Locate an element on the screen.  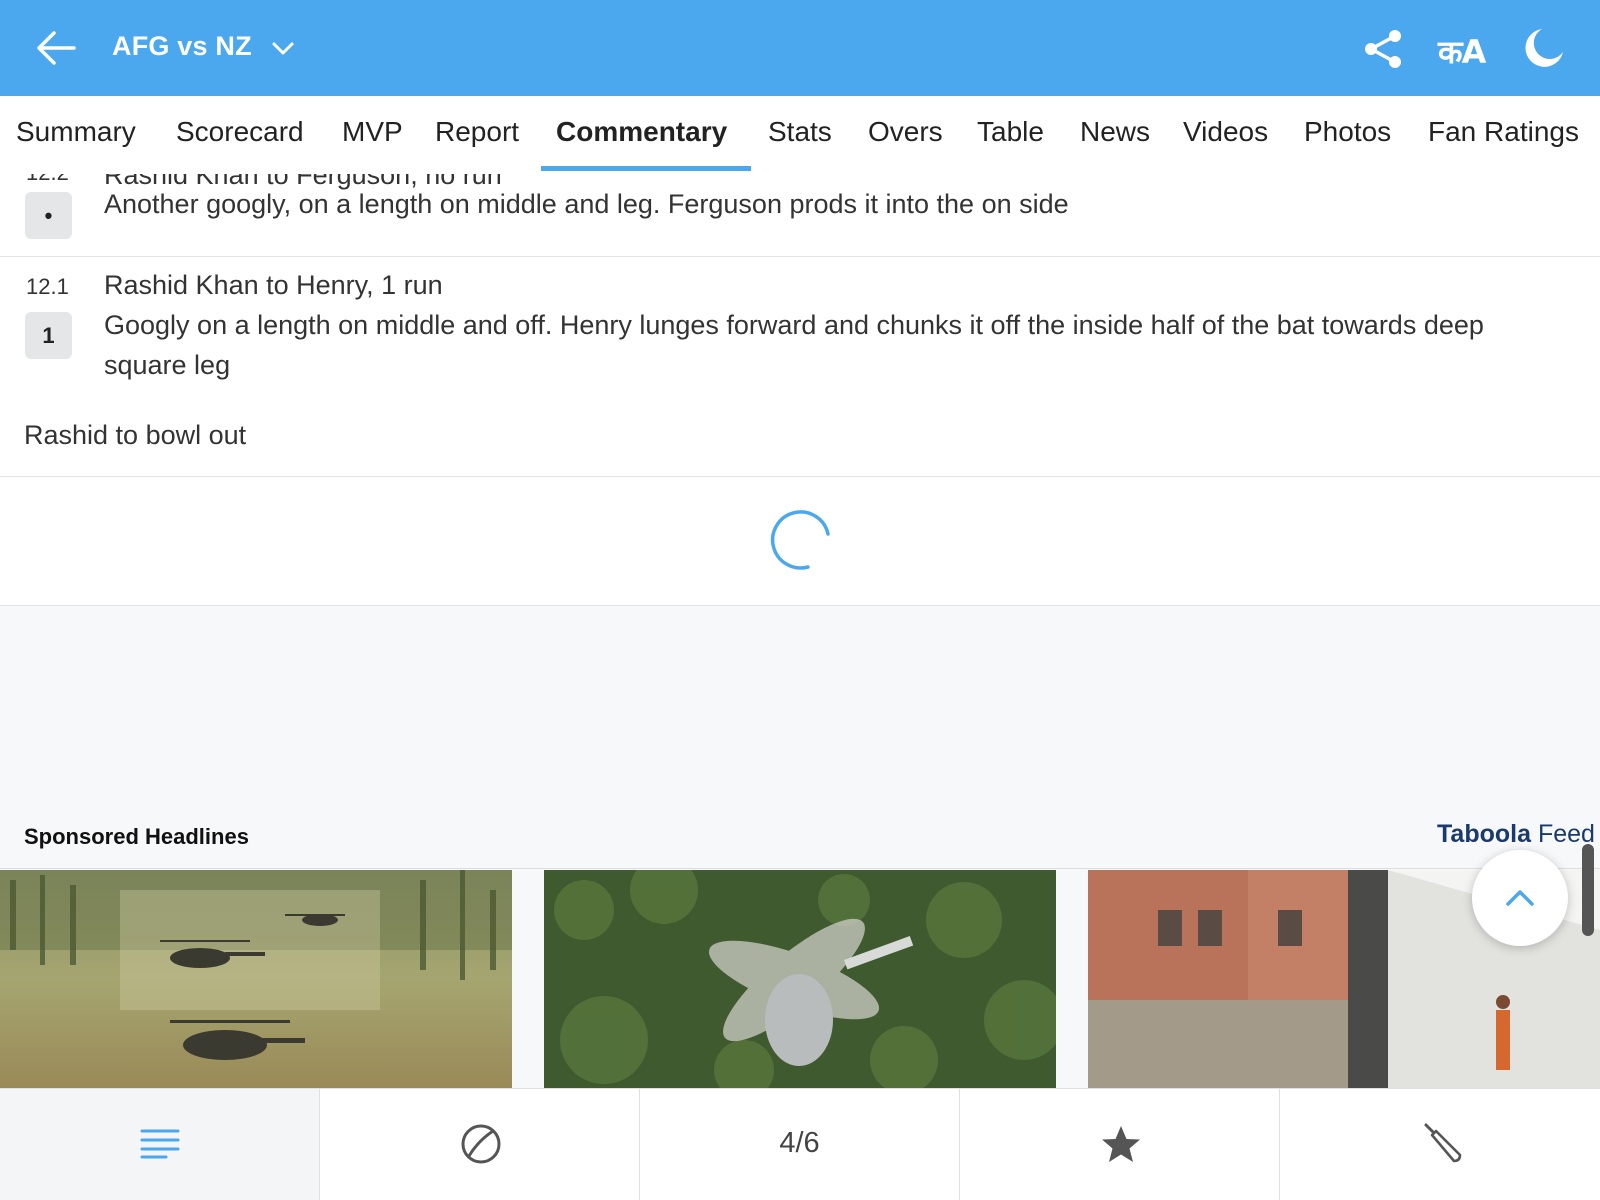
ball-result-badge: 1 is located at coordinates (48, 335).